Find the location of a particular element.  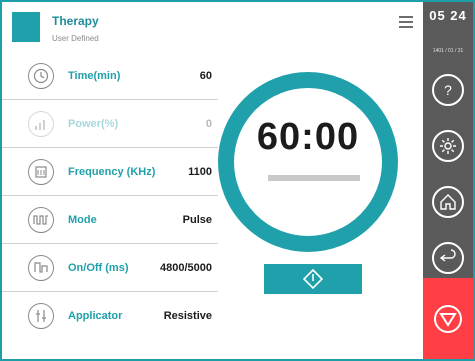

param-row-mode: Mode Pulse is located at coordinates (110, 220).